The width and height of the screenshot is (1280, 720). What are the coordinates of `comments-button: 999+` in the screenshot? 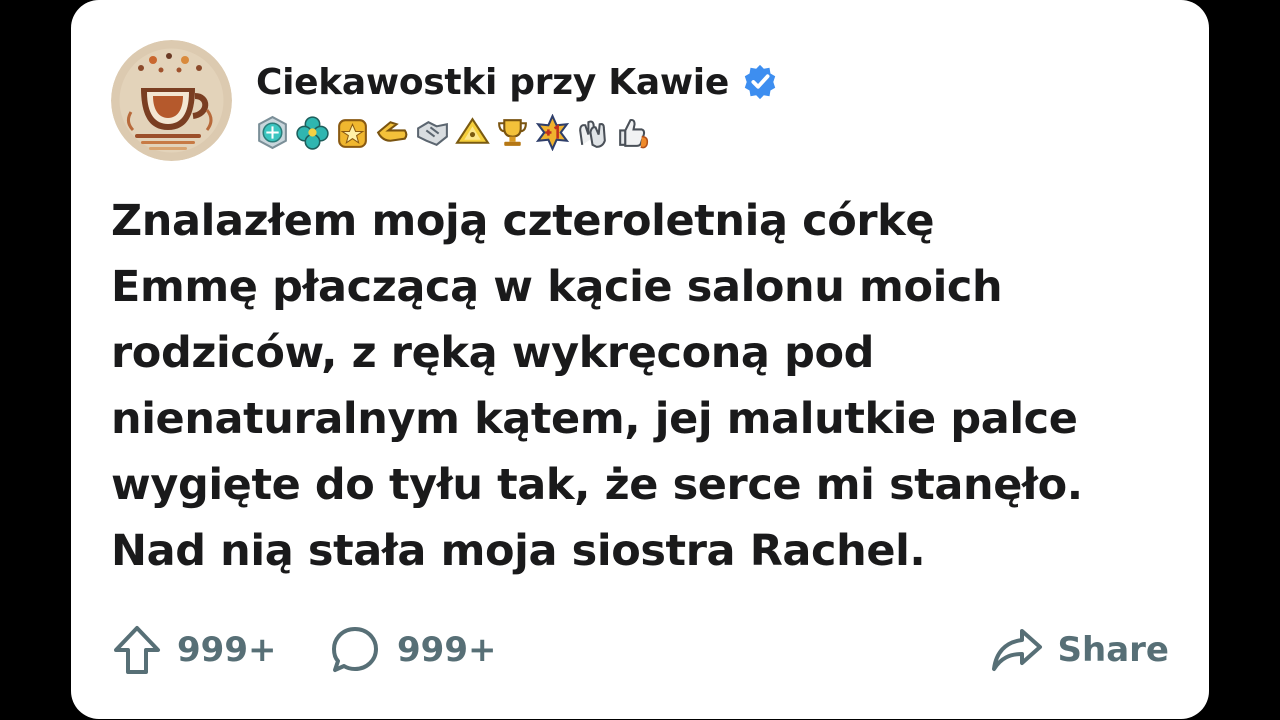 It's located at (412, 650).